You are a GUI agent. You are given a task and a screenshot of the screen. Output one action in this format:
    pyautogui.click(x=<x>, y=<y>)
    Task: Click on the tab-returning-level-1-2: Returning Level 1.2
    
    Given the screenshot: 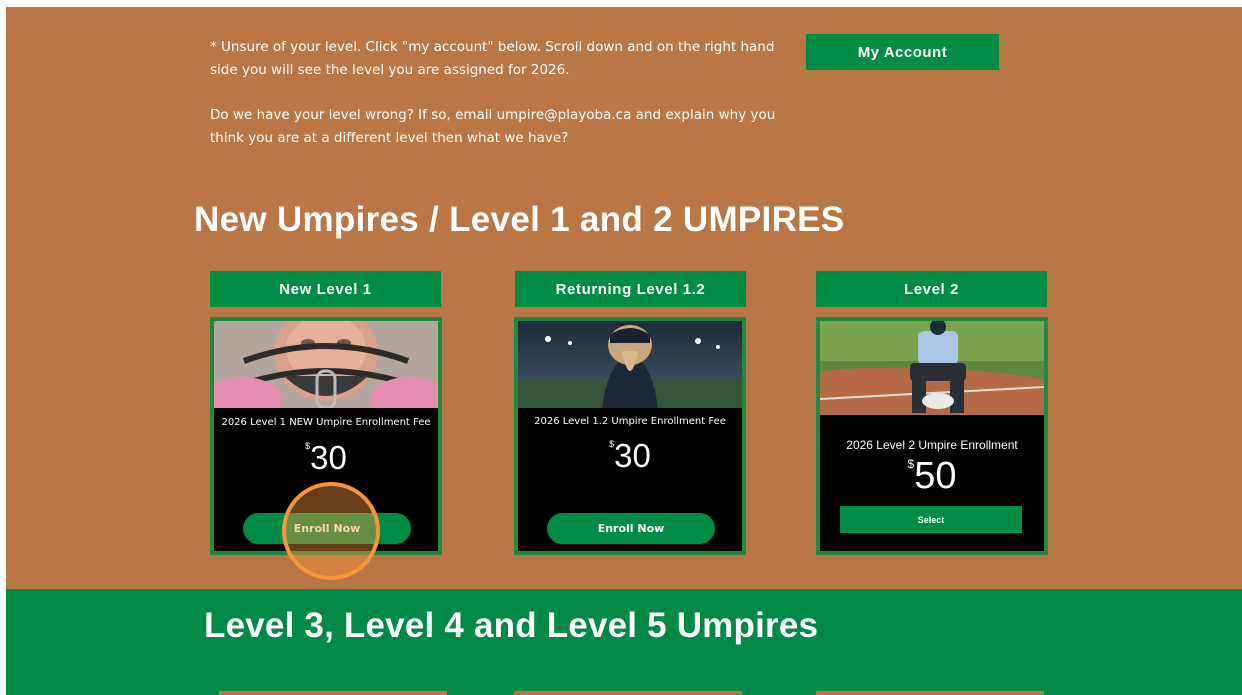 What is the action you would take?
    pyautogui.click(x=630, y=289)
    